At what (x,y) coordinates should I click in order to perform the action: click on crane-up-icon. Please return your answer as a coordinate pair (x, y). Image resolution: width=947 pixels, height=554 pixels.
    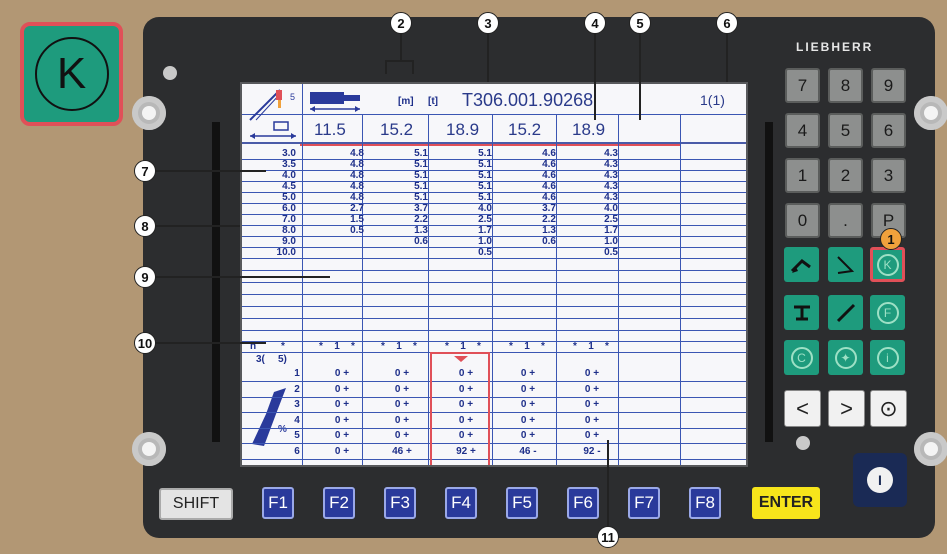
    Looking at the image, I should click on (800, 265).